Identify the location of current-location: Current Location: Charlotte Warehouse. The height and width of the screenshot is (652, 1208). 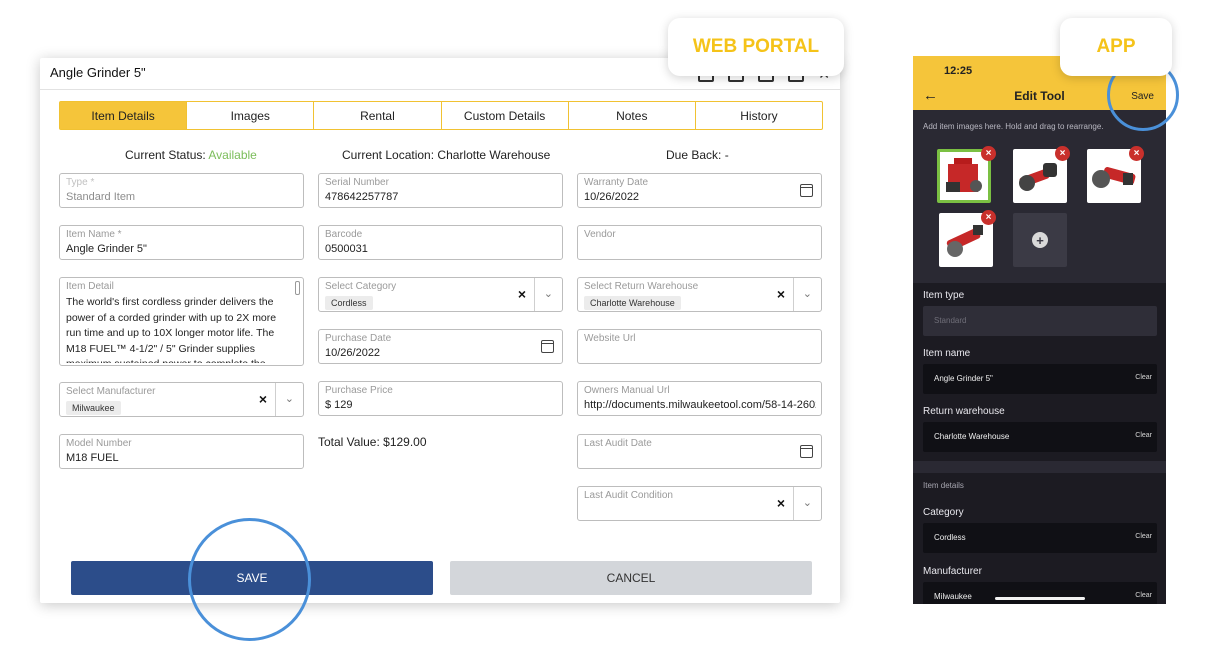
(446, 155).